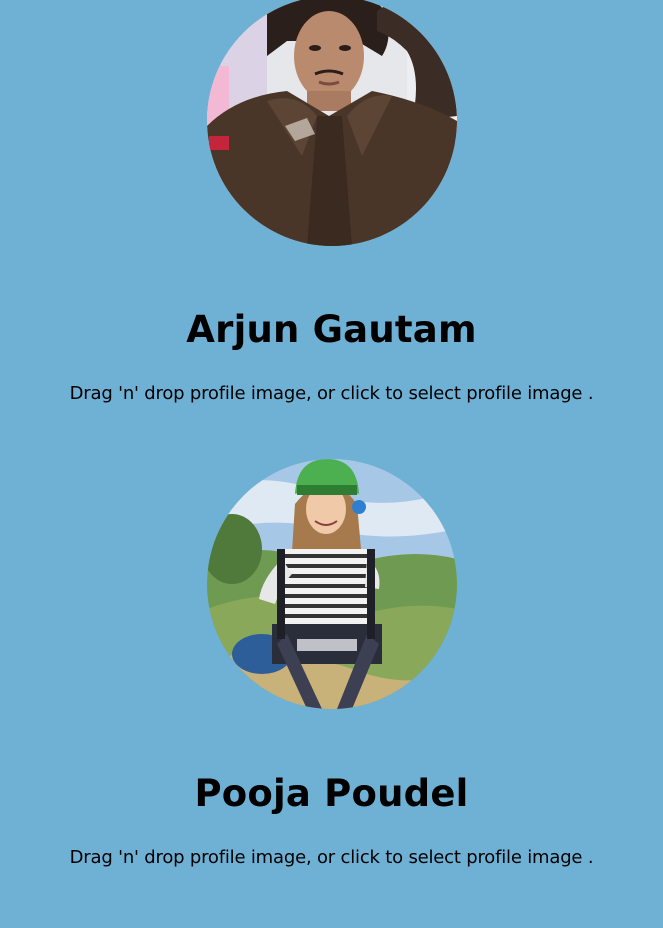 This screenshot has height=928, width=663. I want to click on avatar-photo-pooja, so click(331, 584).